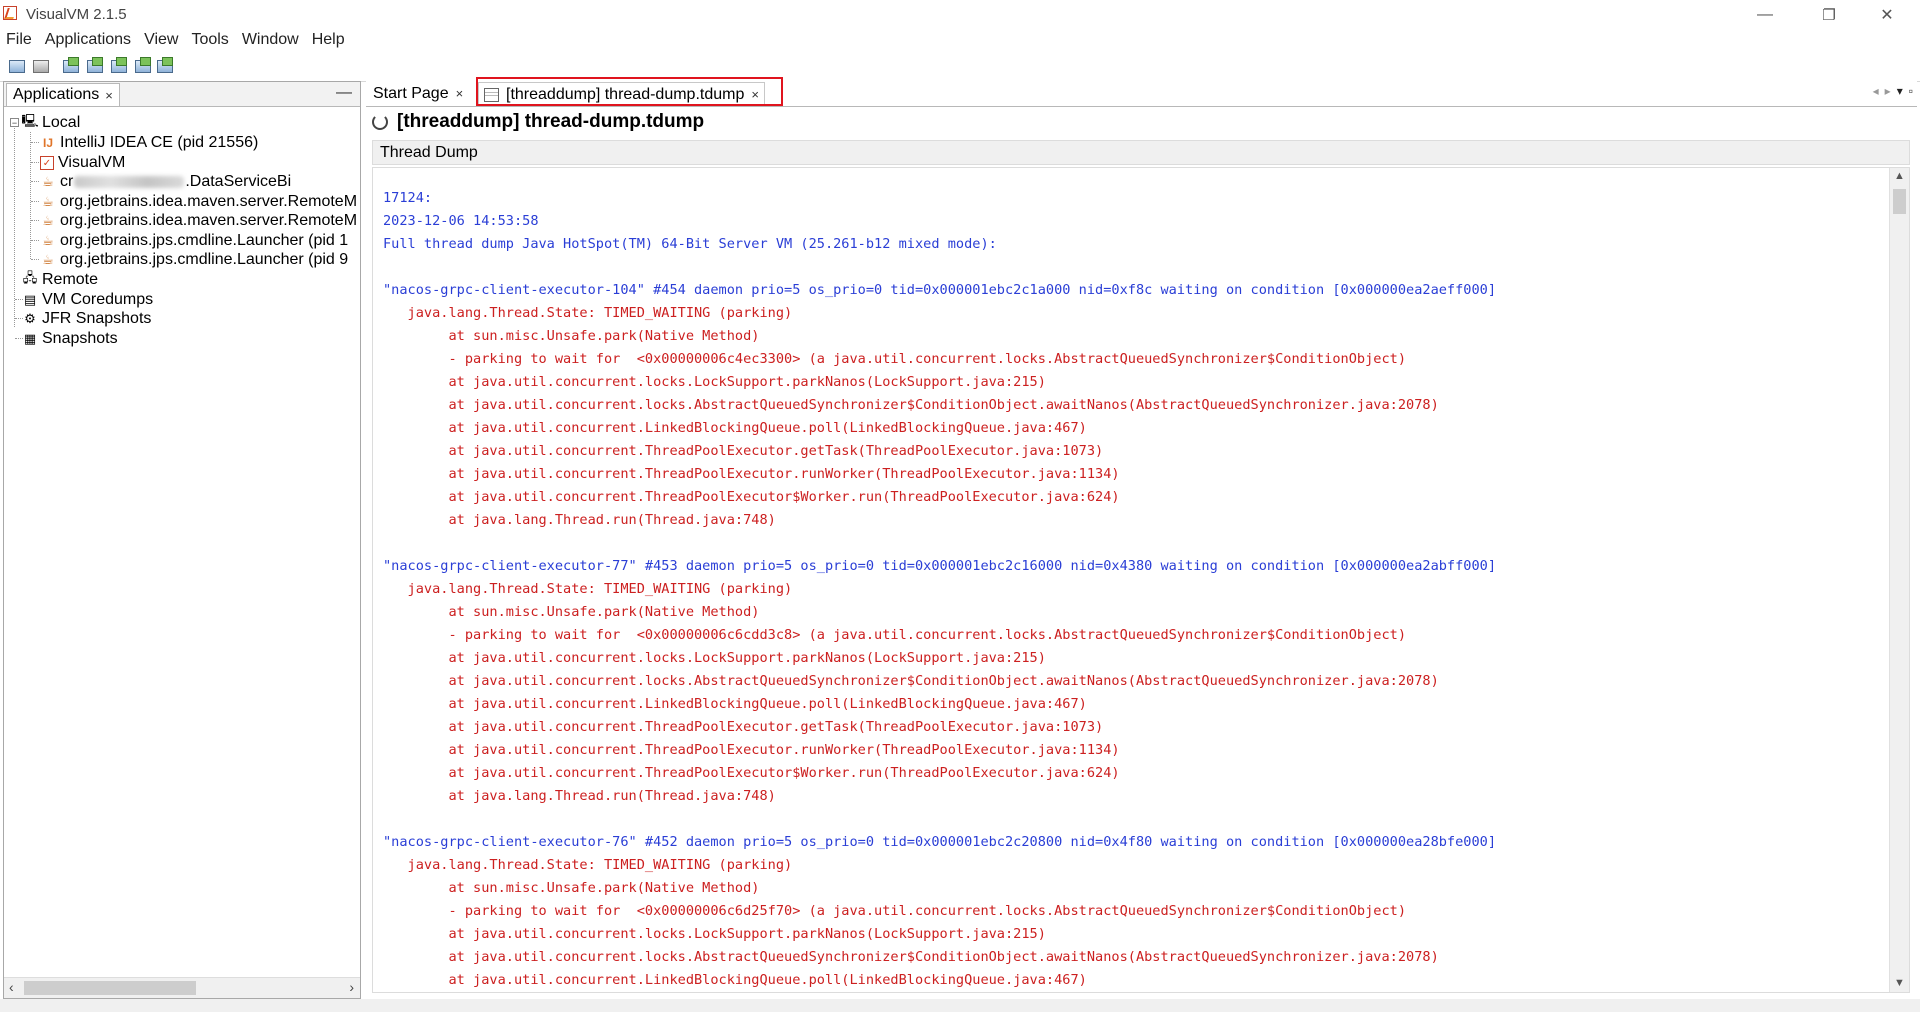  What do you see at coordinates (143, 66) in the screenshot?
I see `add-jfr-snapshot-icon` at bounding box center [143, 66].